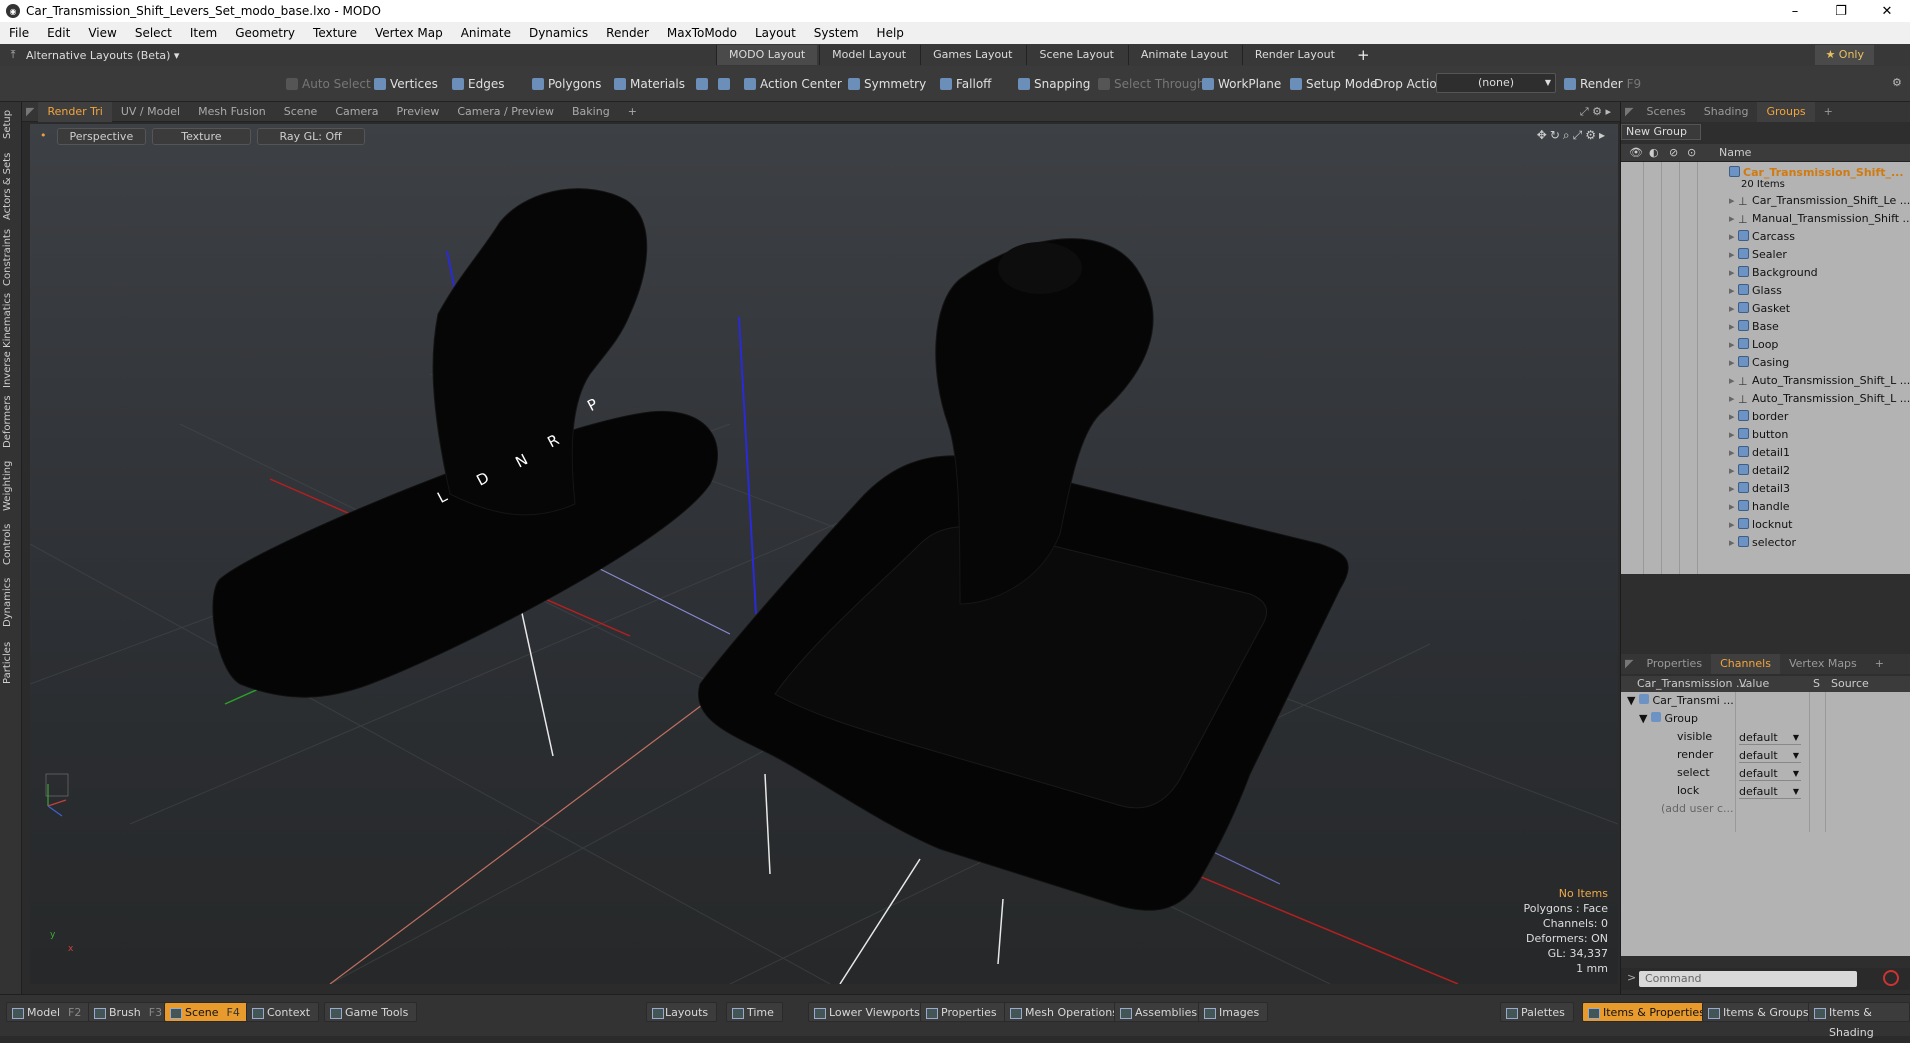 This screenshot has height=1043, width=1910. What do you see at coordinates (1765, 471) in the screenshot?
I see `group-item: ▸ detail2` at bounding box center [1765, 471].